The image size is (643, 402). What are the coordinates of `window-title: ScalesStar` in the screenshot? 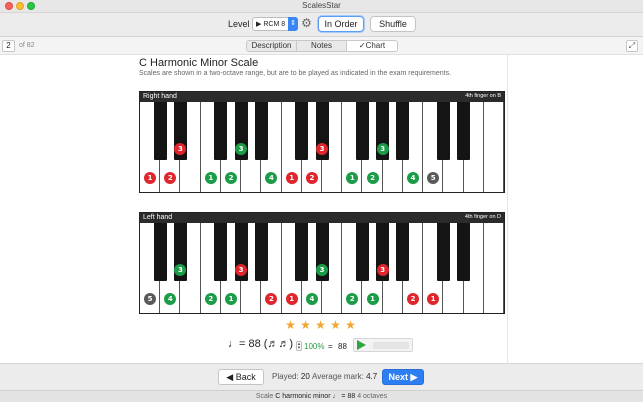 It's located at (321, 5).